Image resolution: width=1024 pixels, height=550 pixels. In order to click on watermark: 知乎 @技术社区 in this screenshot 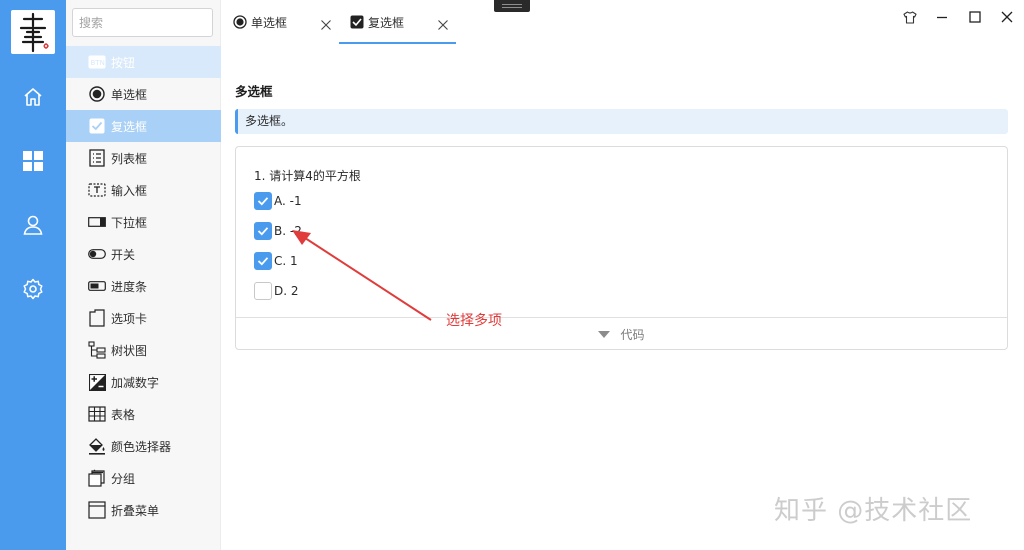, I will do `click(873, 511)`.